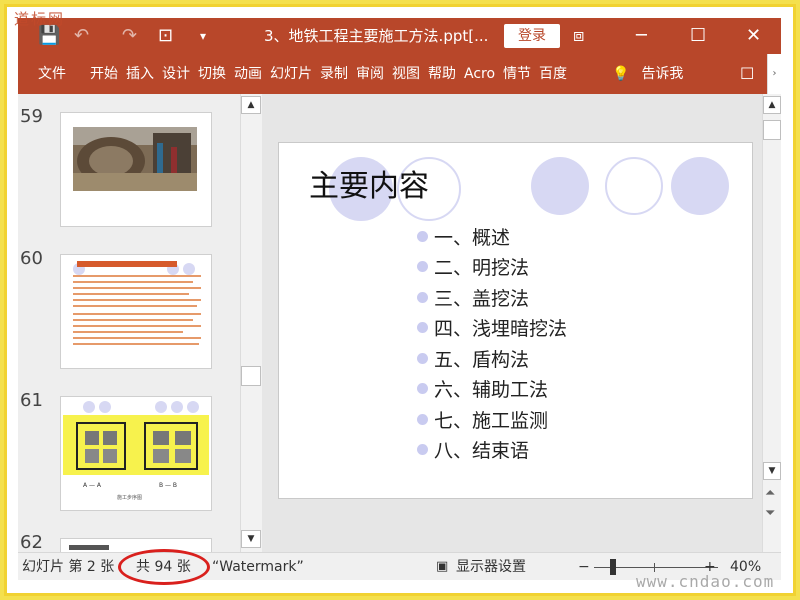 This screenshot has width=800, height=600. Describe the element at coordinates (771, 323) in the screenshot. I see `editor-scrollbar: ▲ ▼ ⏶ ⏷` at that location.